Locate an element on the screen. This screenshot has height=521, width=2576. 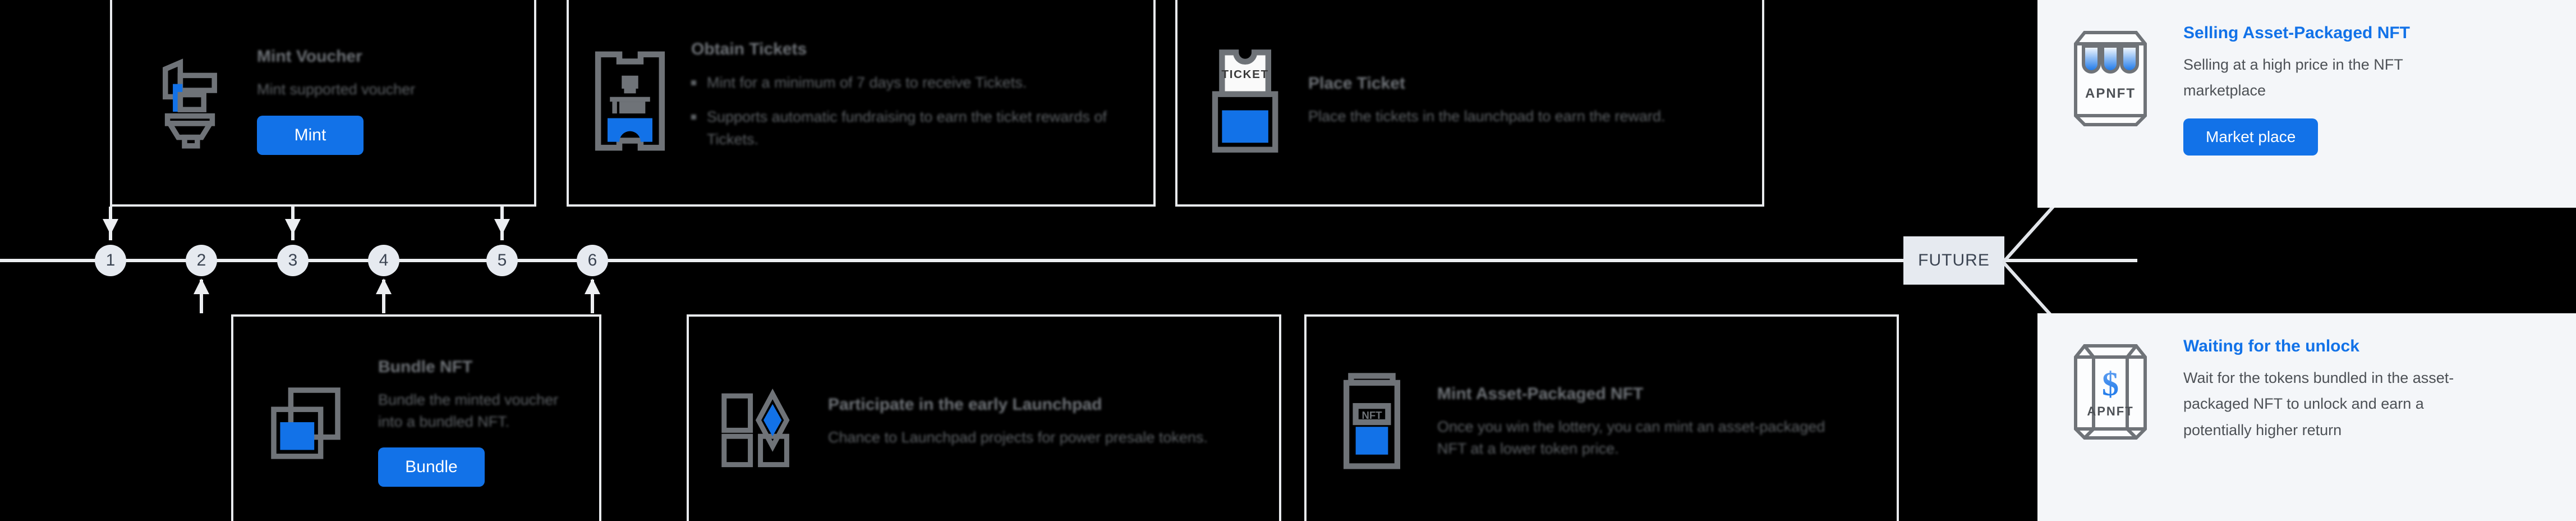
future-chip: FUTURE is located at coordinates (1953, 260).